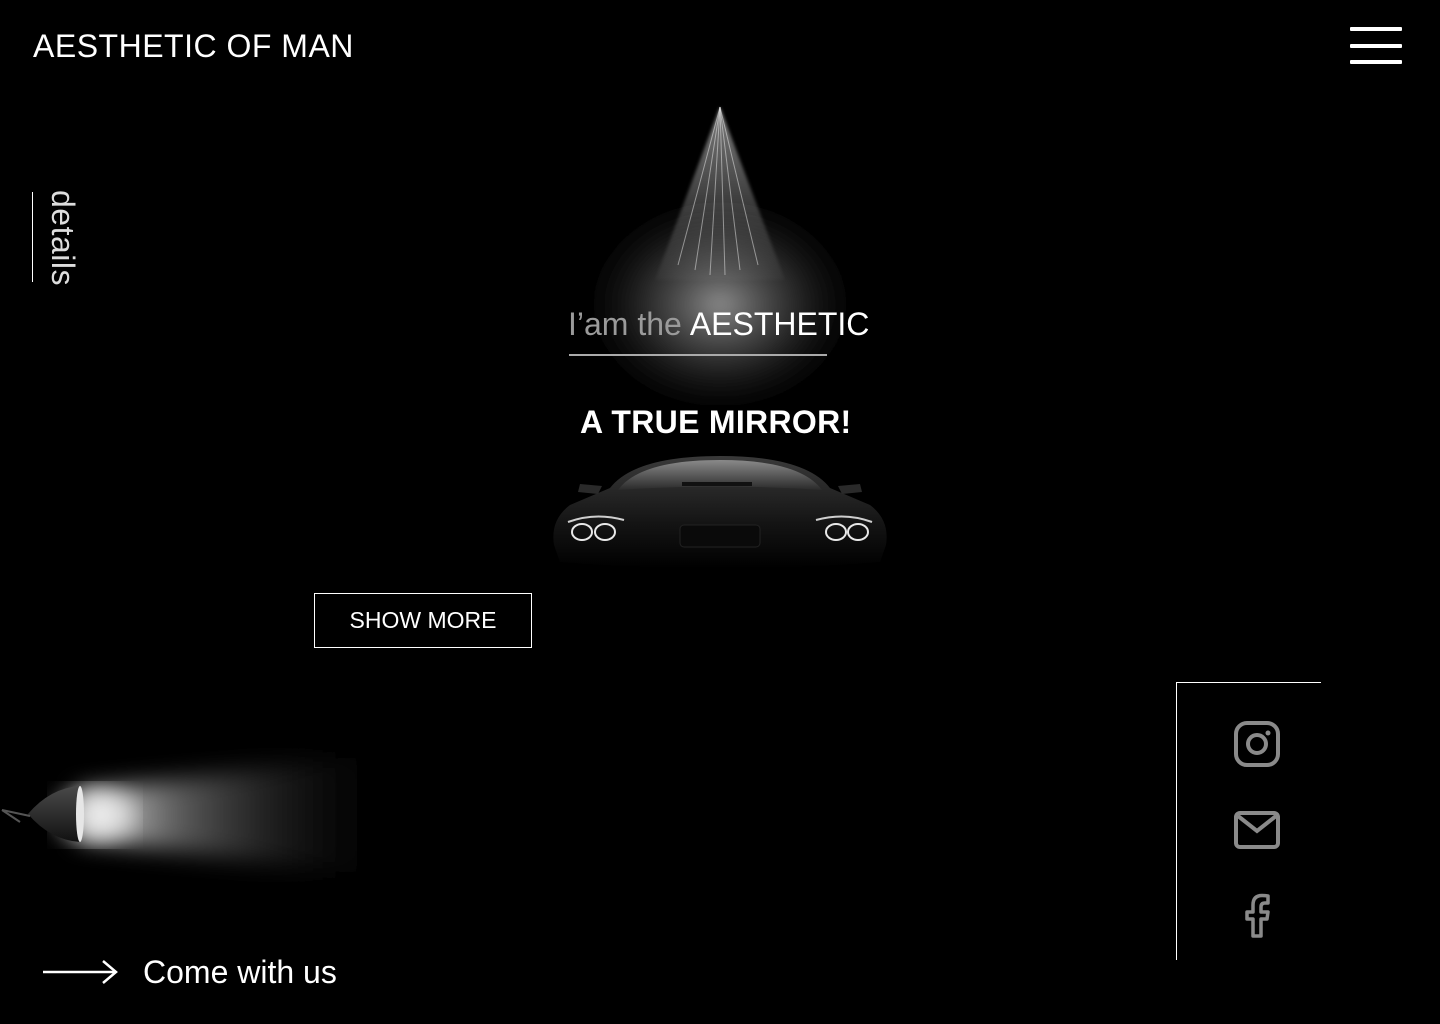  I want to click on spotlight-beam-image, so click(720, 255).